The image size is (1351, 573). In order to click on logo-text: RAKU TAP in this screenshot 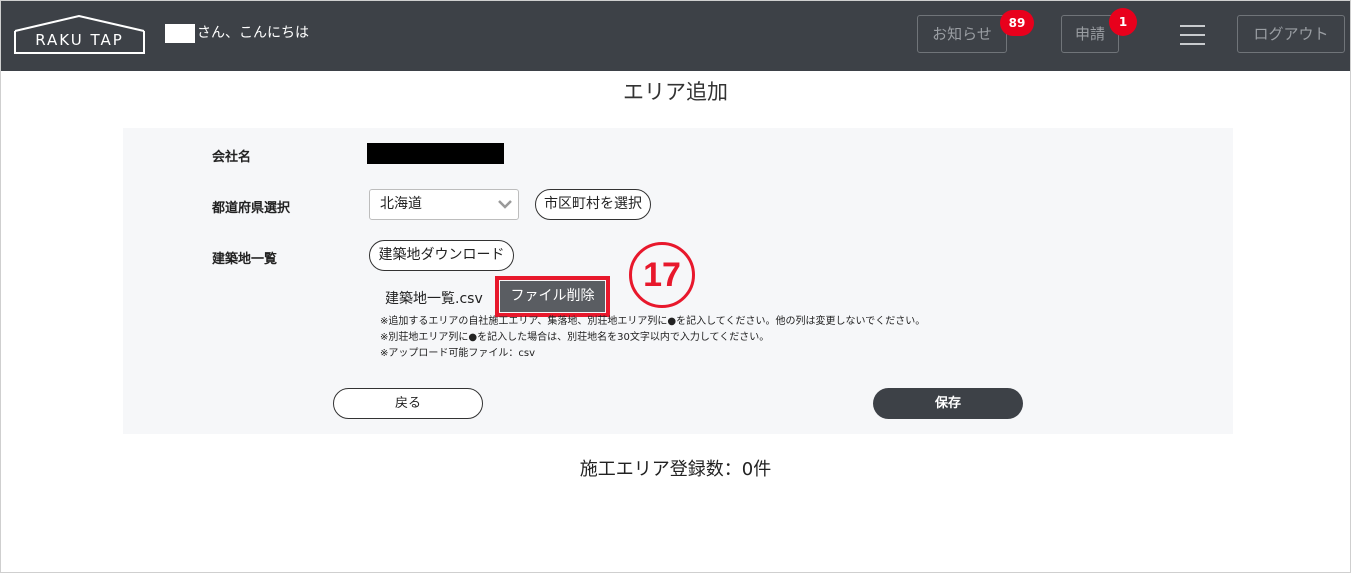, I will do `click(79, 40)`.